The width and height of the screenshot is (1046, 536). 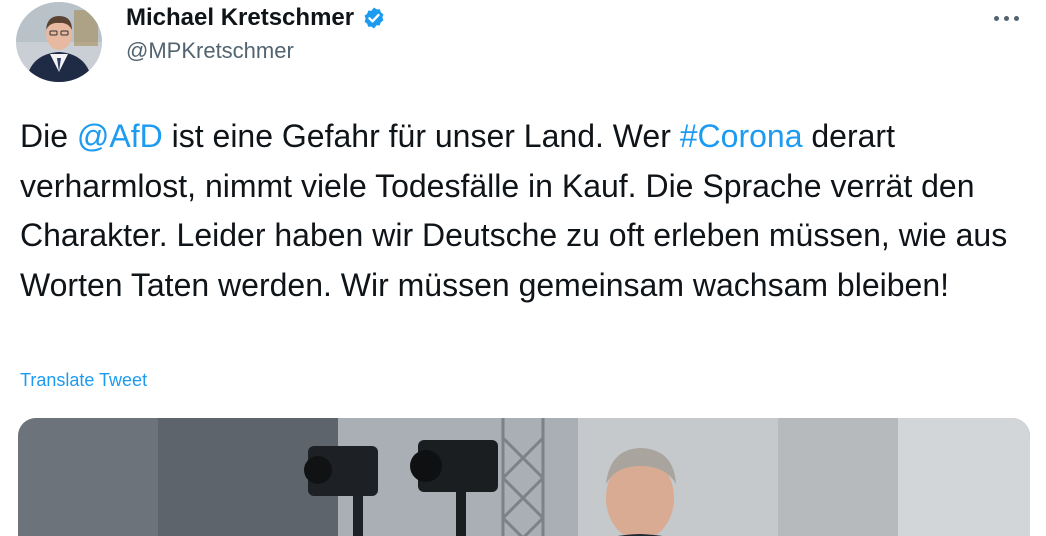 I want to click on translate-tweet-link: Translate Tweet, so click(x=83, y=380).